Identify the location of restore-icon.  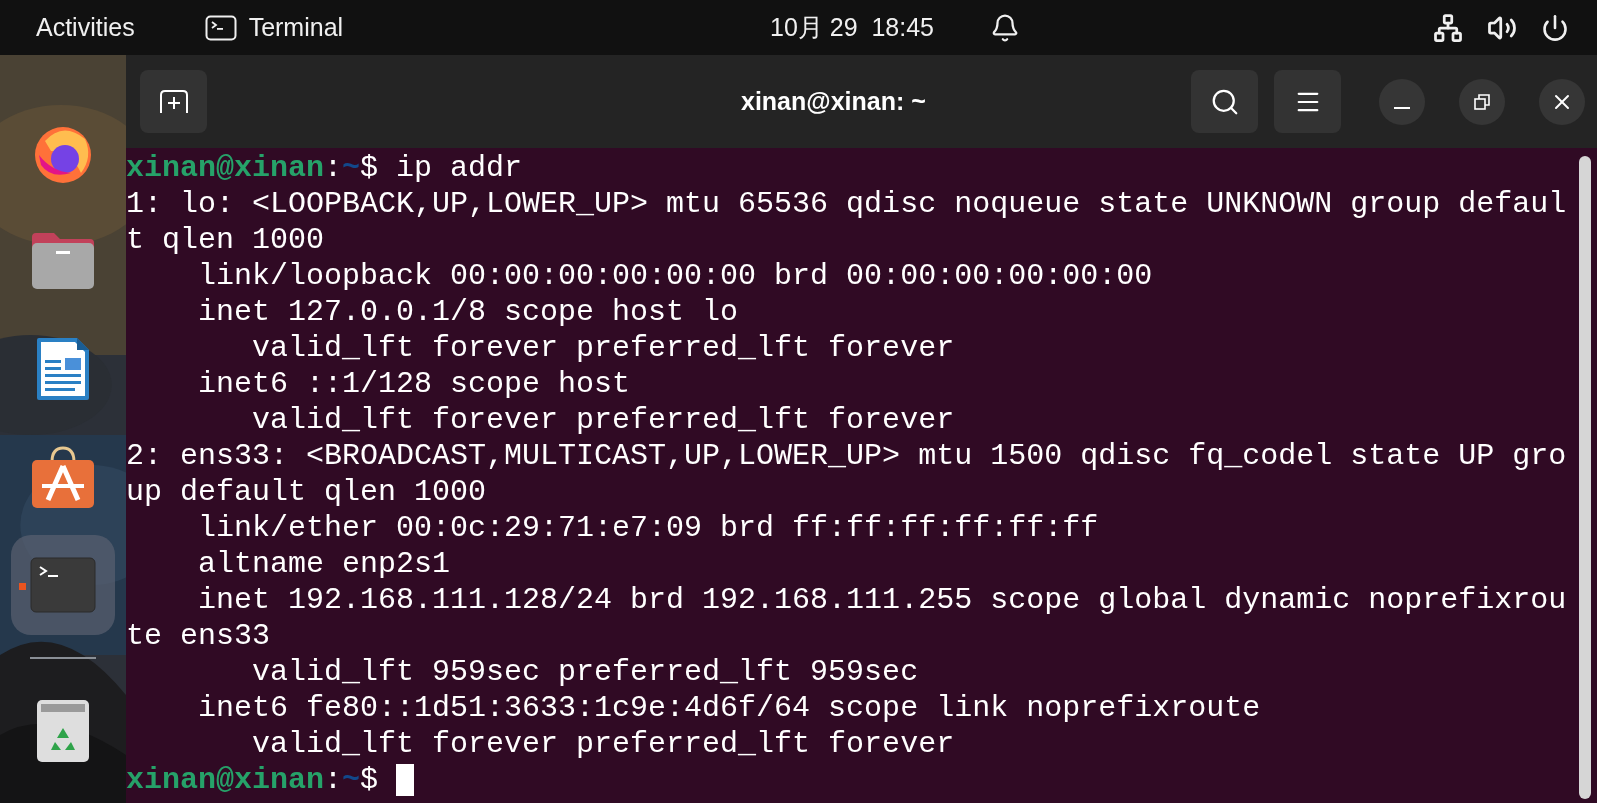
(1482, 101).